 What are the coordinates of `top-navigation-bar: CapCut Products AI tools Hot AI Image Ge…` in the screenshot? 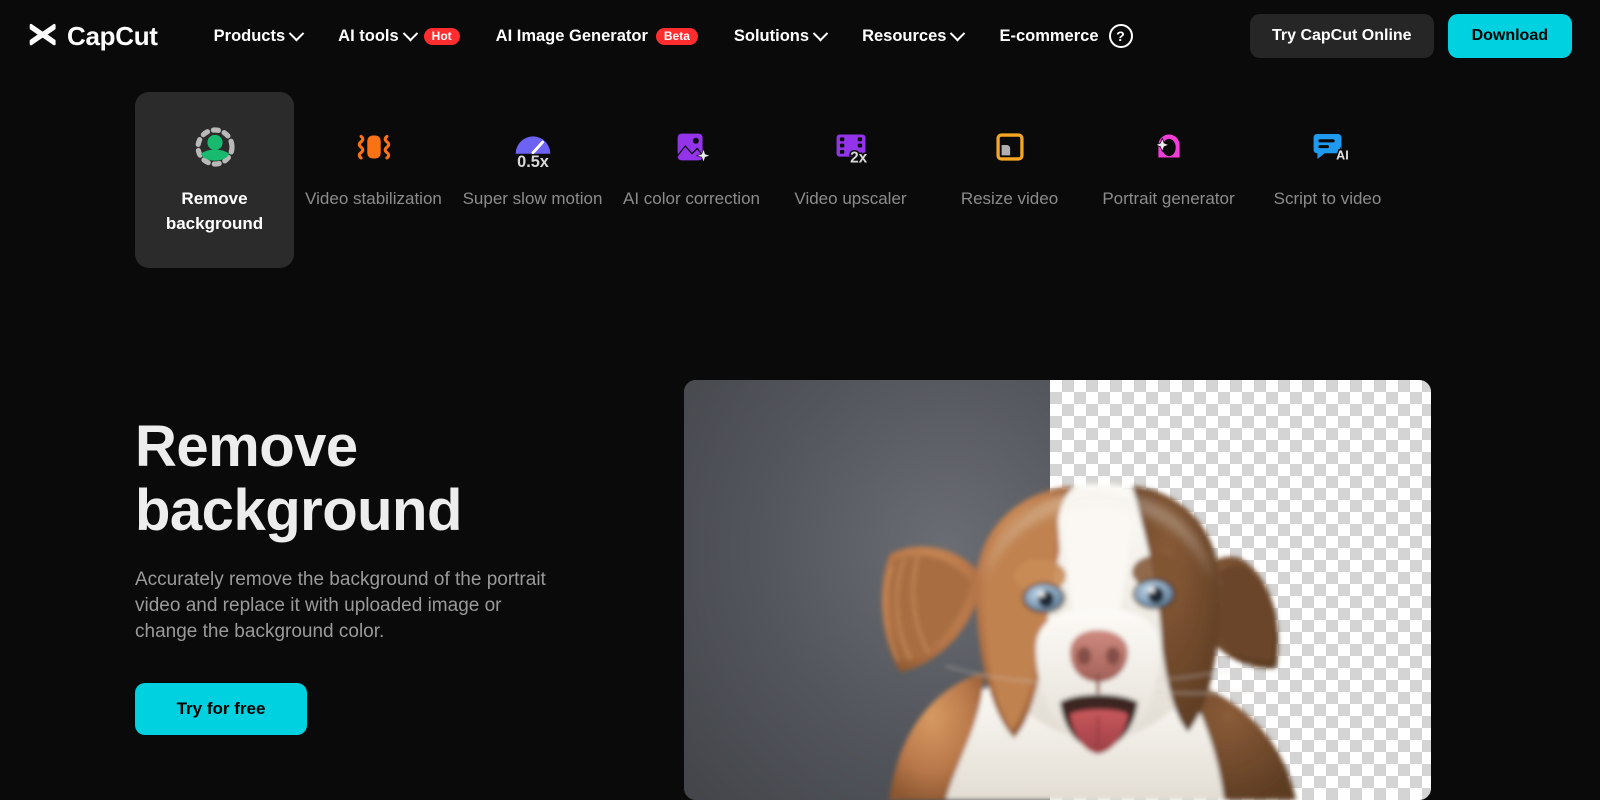 It's located at (800, 36).